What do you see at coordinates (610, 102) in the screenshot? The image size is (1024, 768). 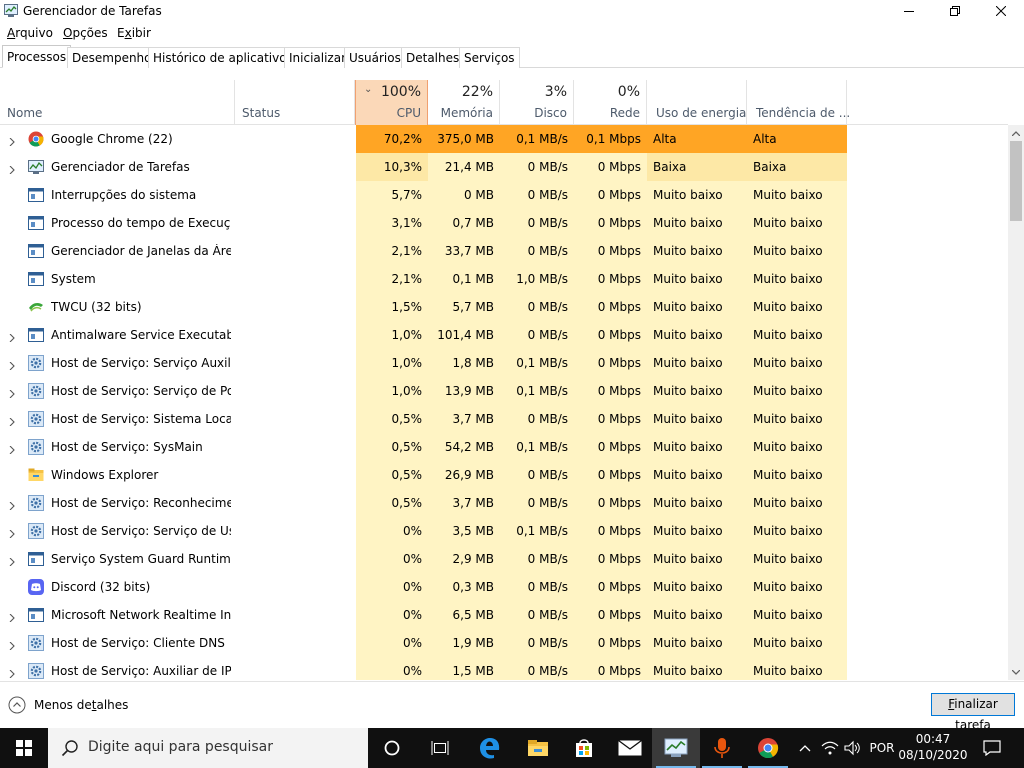 I see `column-network: 0% Rede` at bounding box center [610, 102].